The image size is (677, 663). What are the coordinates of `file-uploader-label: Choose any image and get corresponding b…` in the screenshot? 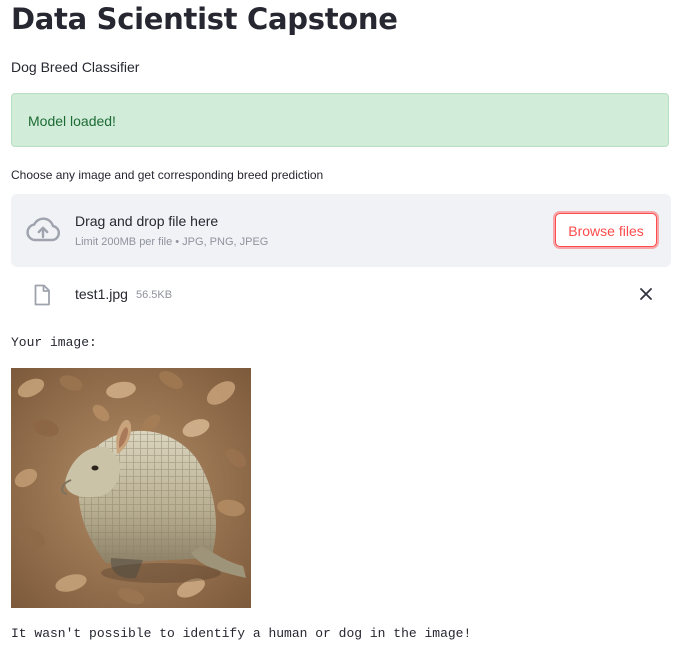 It's located at (167, 175).